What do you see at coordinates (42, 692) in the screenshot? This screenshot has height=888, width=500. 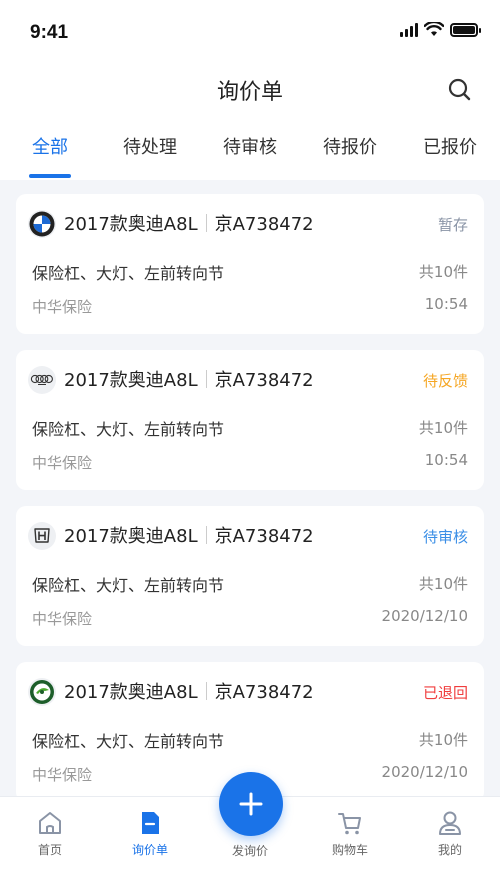 I see `skoda-logo-icon` at bounding box center [42, 692].